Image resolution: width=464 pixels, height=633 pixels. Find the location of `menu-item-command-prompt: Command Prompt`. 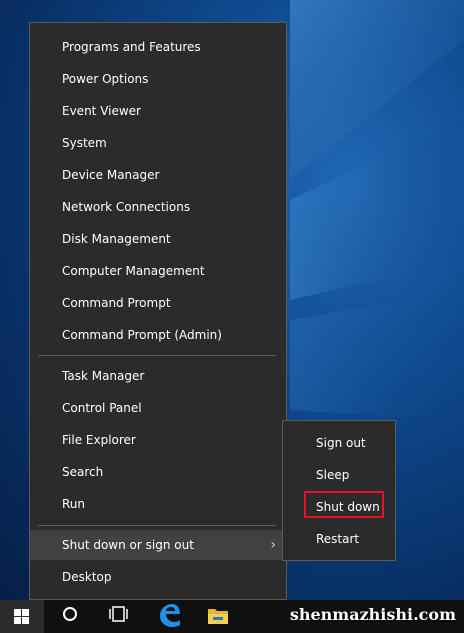

menu-item-command-prompt: Command Prompt is located at coordinates (158, 303).